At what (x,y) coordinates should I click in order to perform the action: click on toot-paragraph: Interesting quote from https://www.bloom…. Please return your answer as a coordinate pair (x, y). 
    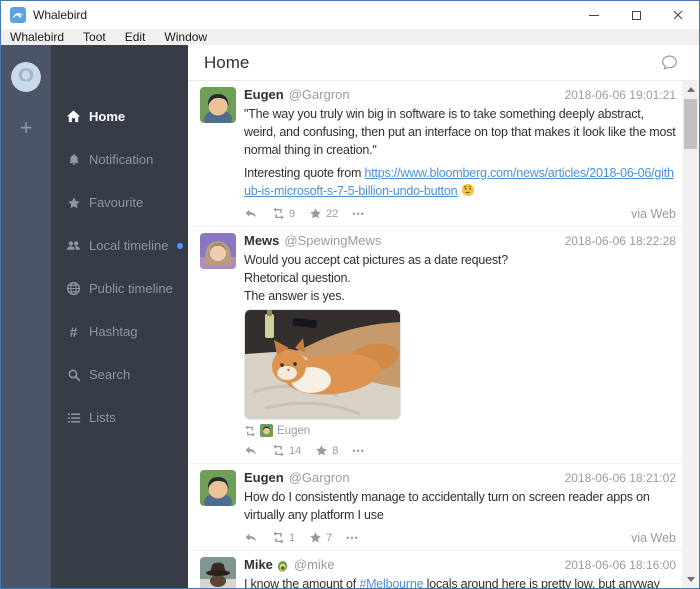
    Looking at the image, I should click on (460, 182).